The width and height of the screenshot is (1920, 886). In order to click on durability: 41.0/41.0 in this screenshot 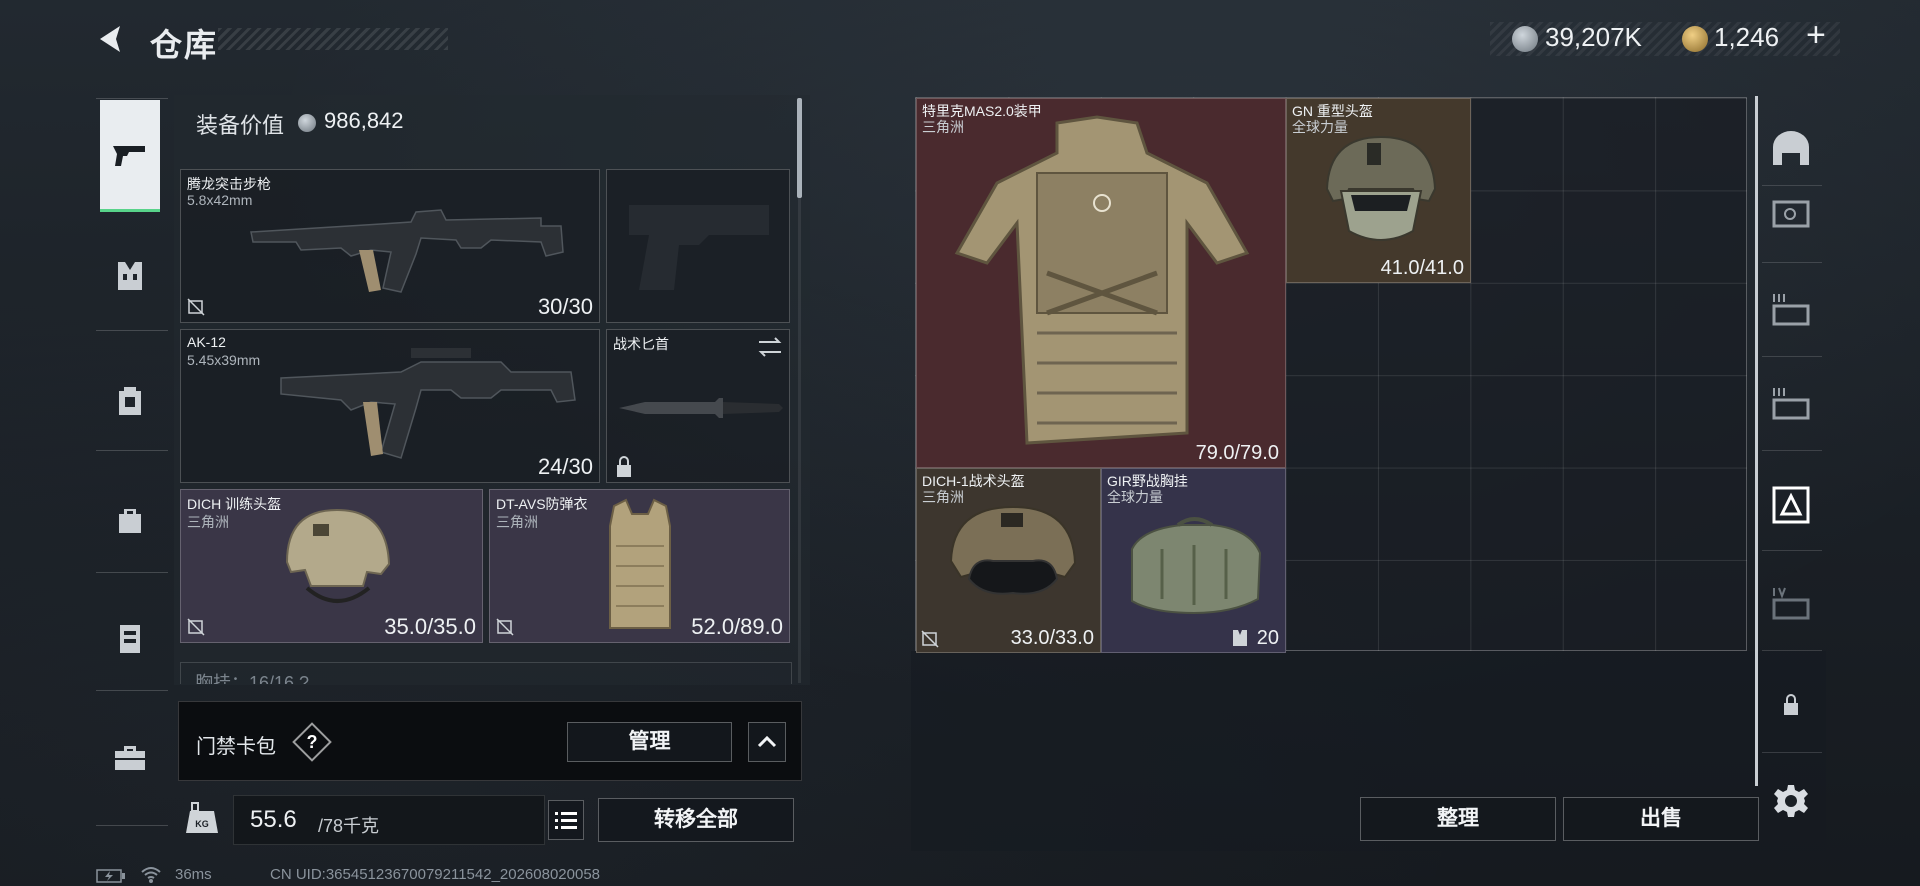, I will do `click(1422, 268)`.